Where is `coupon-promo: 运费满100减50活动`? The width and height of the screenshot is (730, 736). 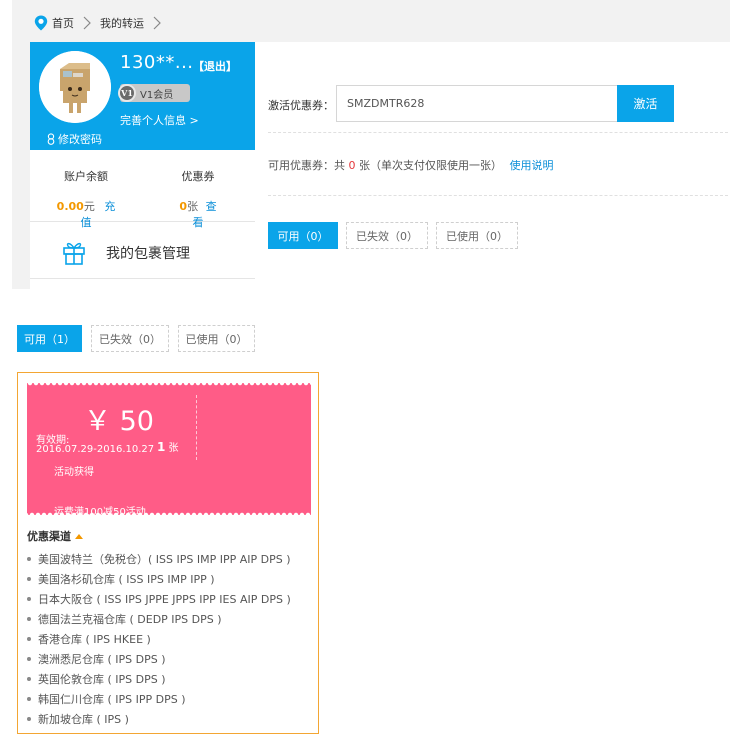
coupon-promo: 运费满100减50活动 is located at coordinates (100, 512).